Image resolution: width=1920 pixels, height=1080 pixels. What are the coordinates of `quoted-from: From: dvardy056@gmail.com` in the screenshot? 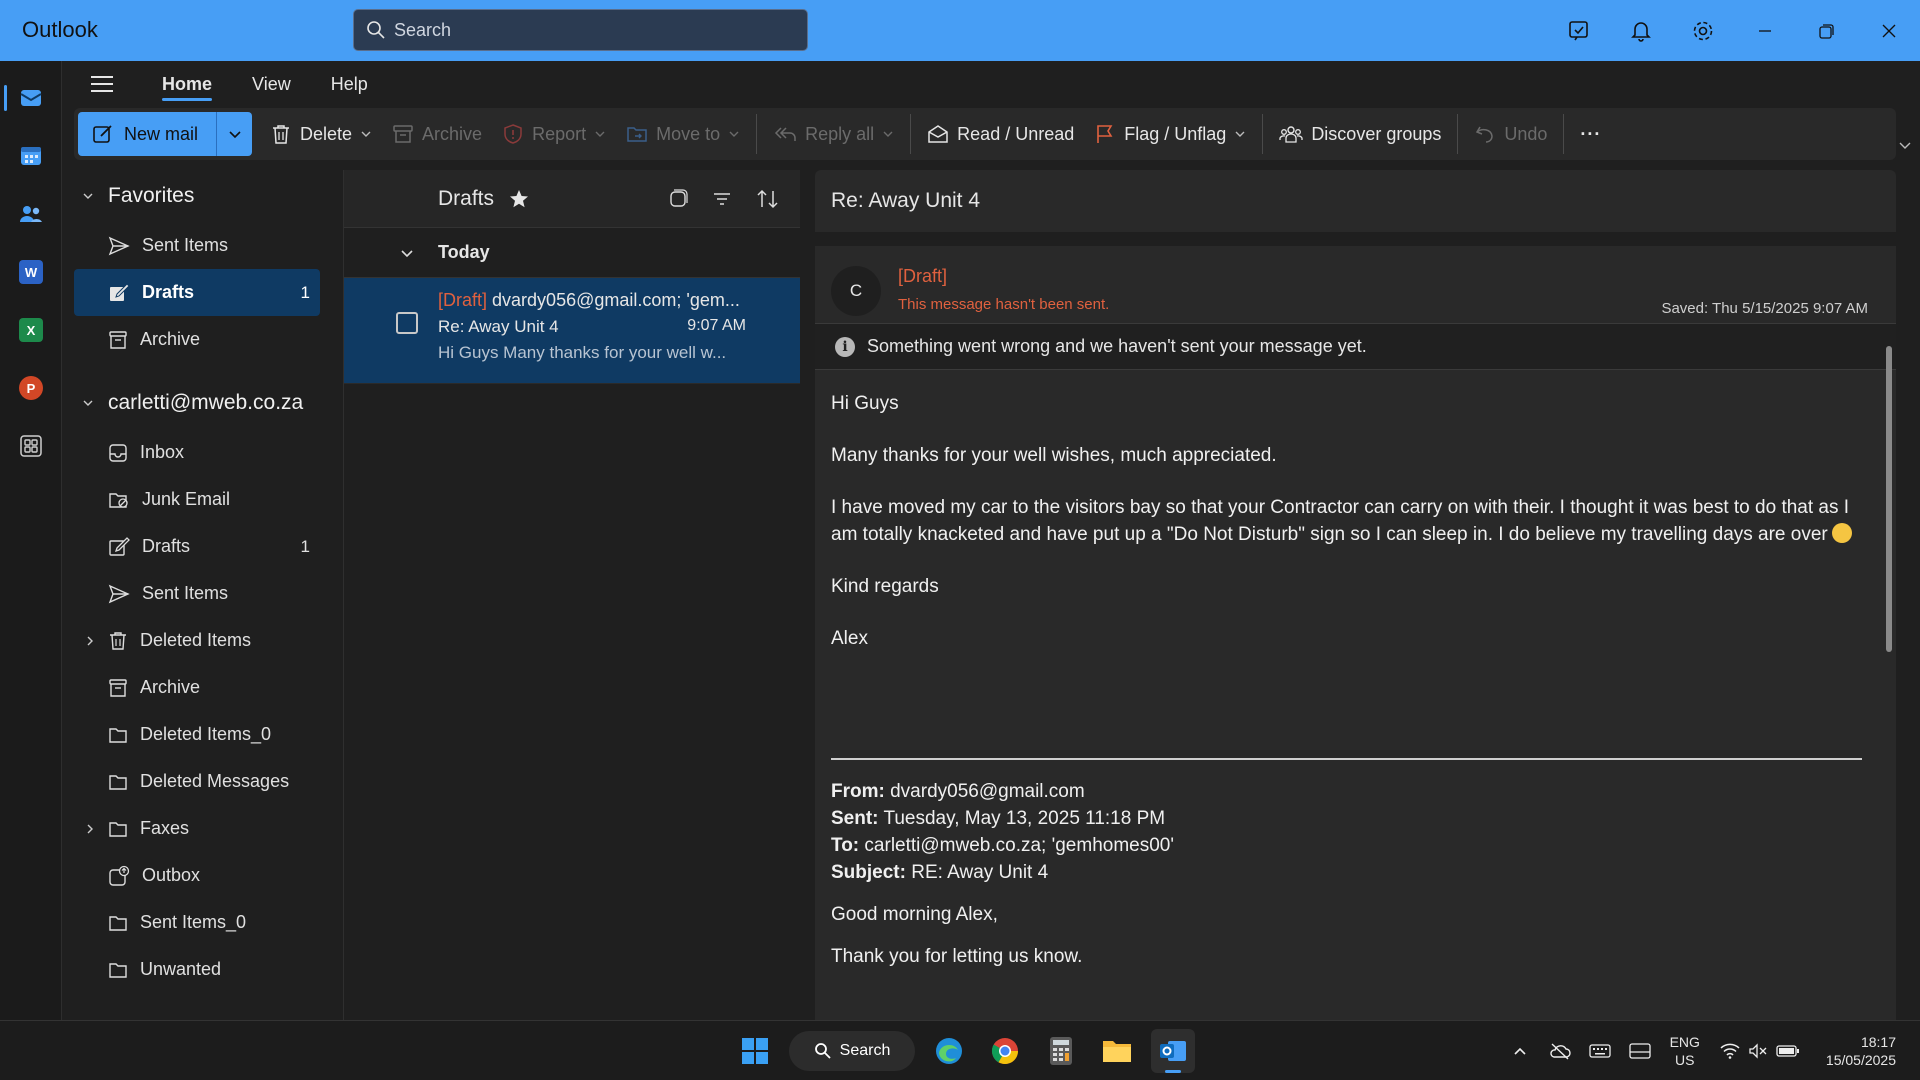 It's located at (958, 791).